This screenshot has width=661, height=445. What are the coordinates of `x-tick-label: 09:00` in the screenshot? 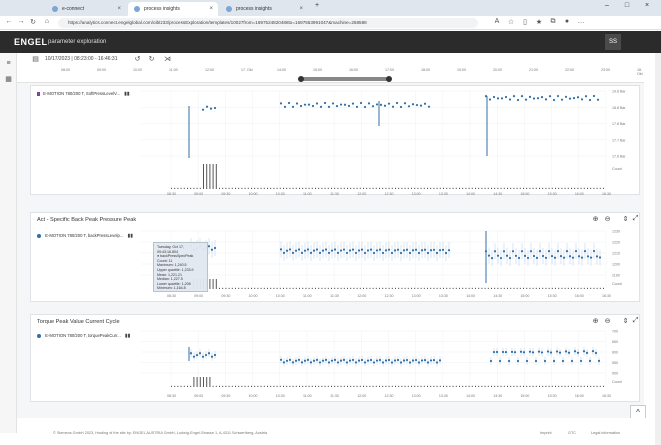 It's located at (198, 396).